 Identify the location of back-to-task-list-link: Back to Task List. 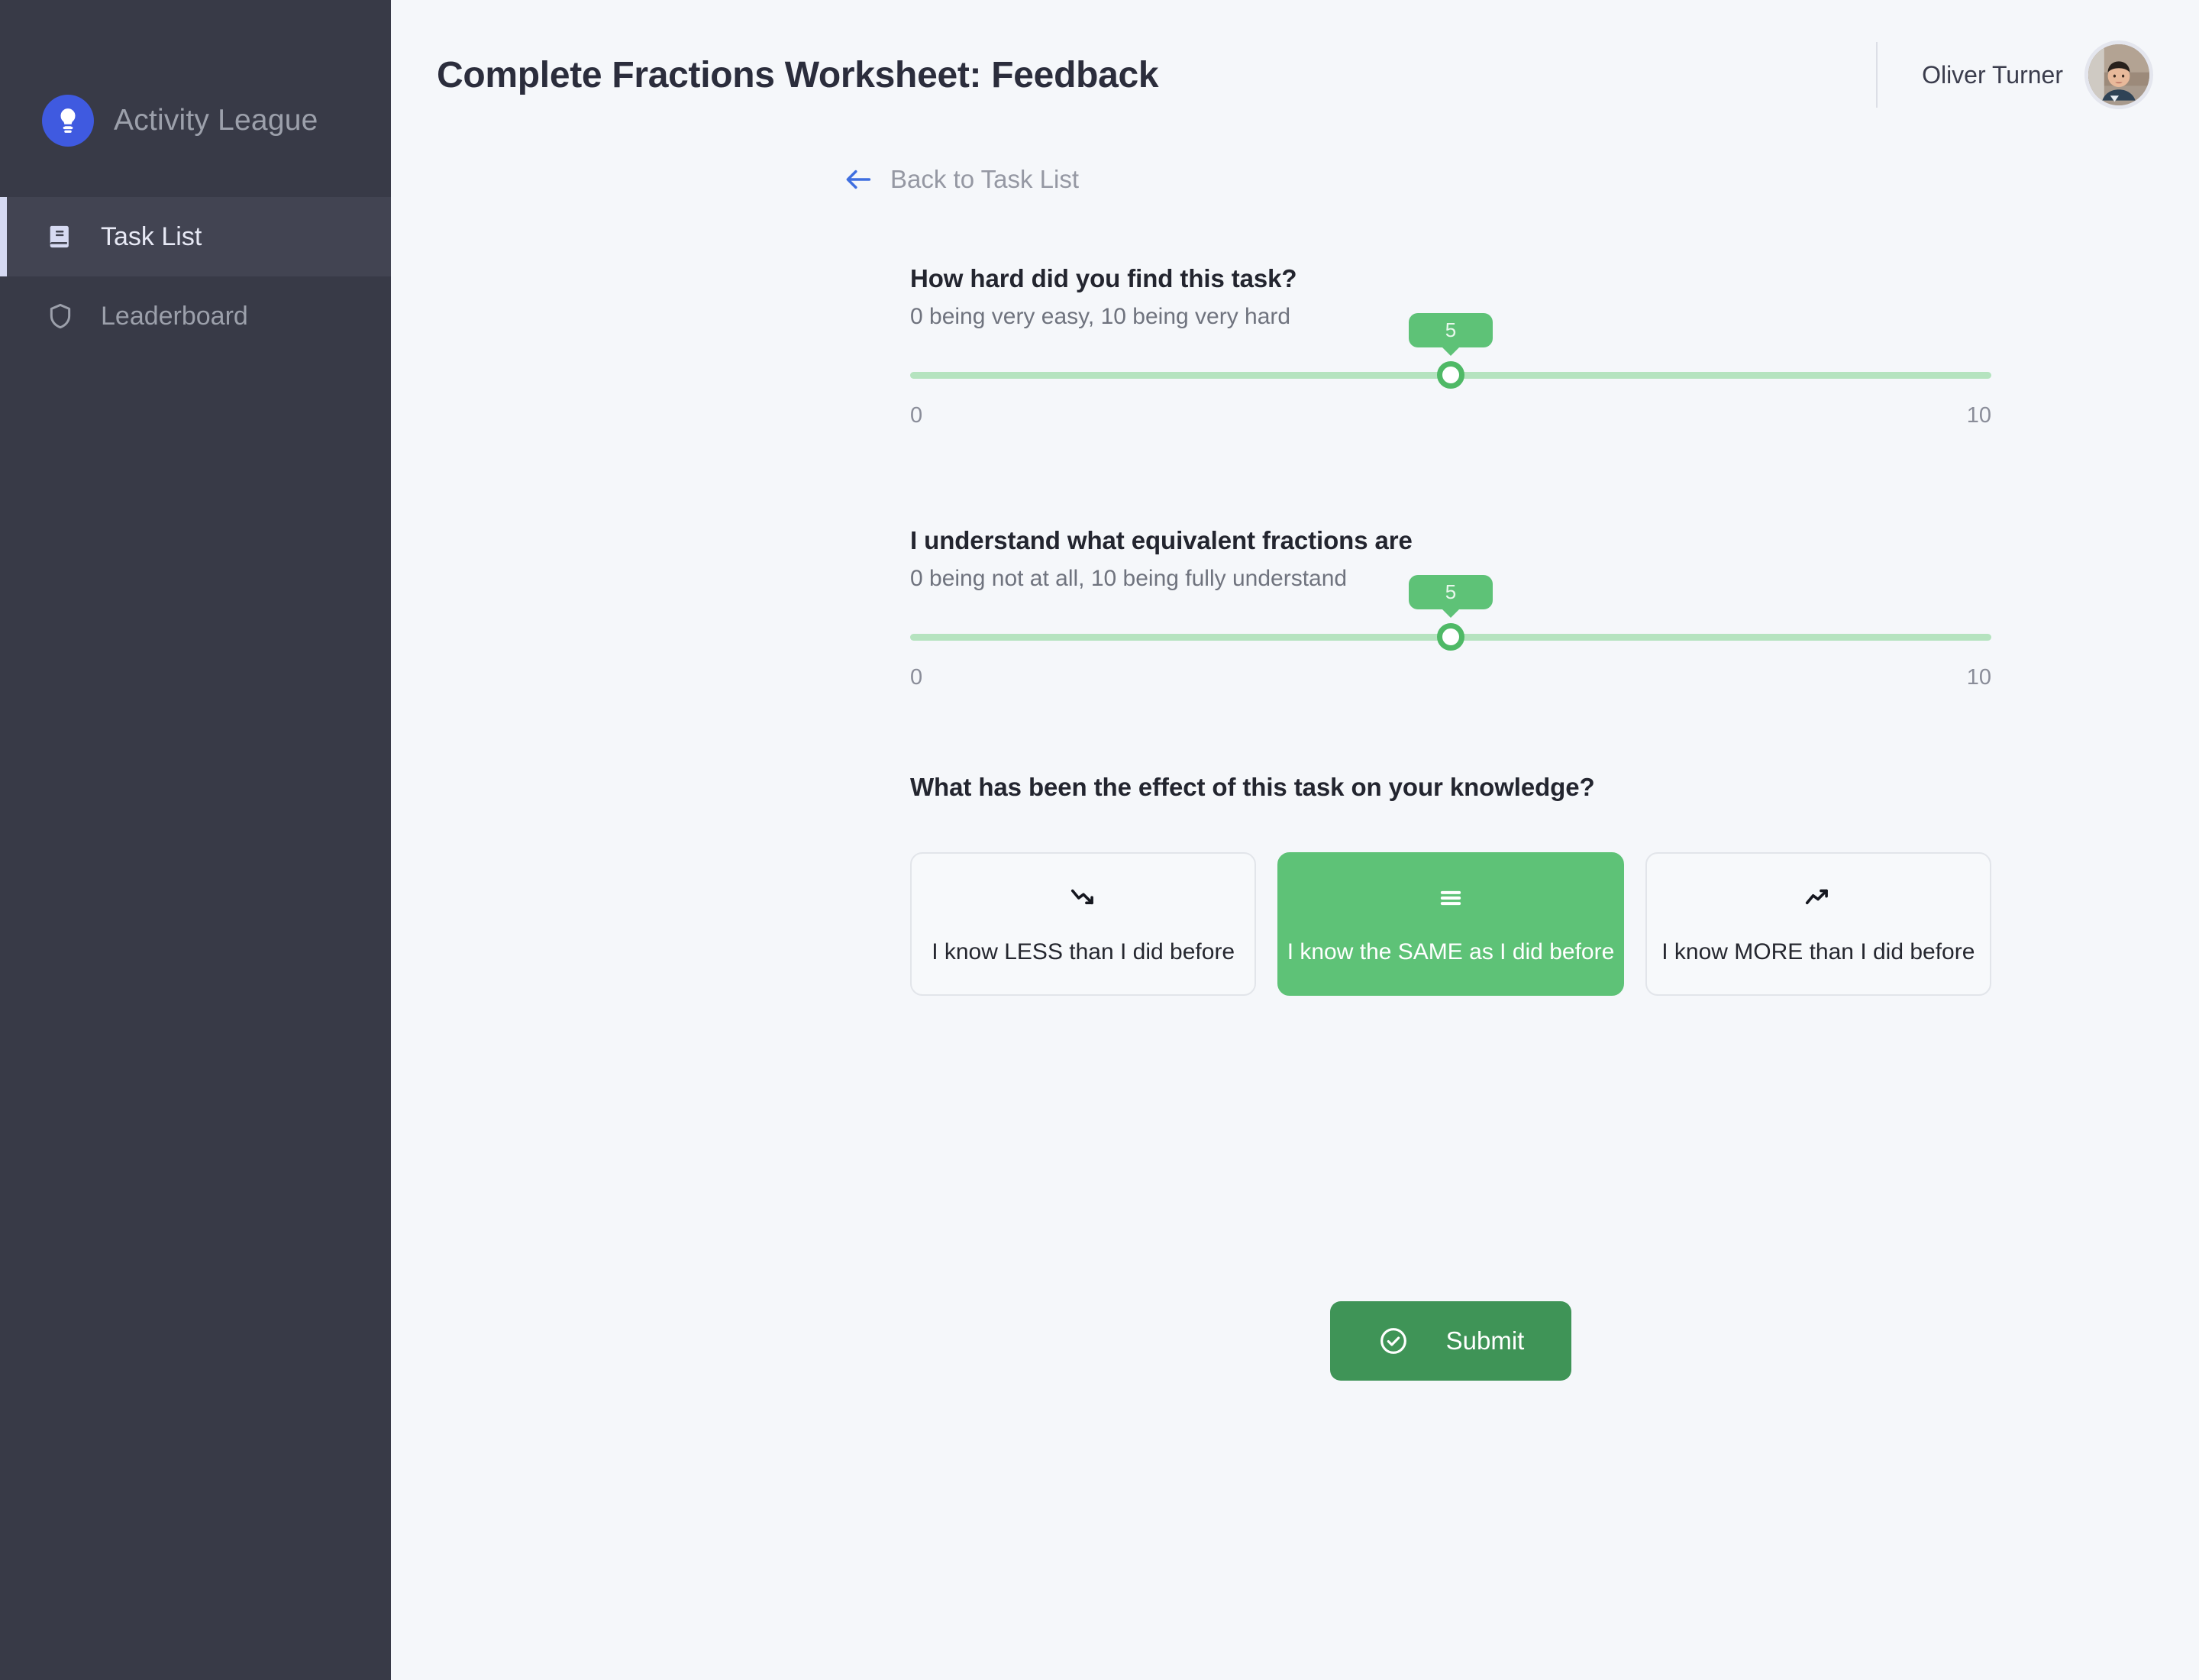
(961, 180).